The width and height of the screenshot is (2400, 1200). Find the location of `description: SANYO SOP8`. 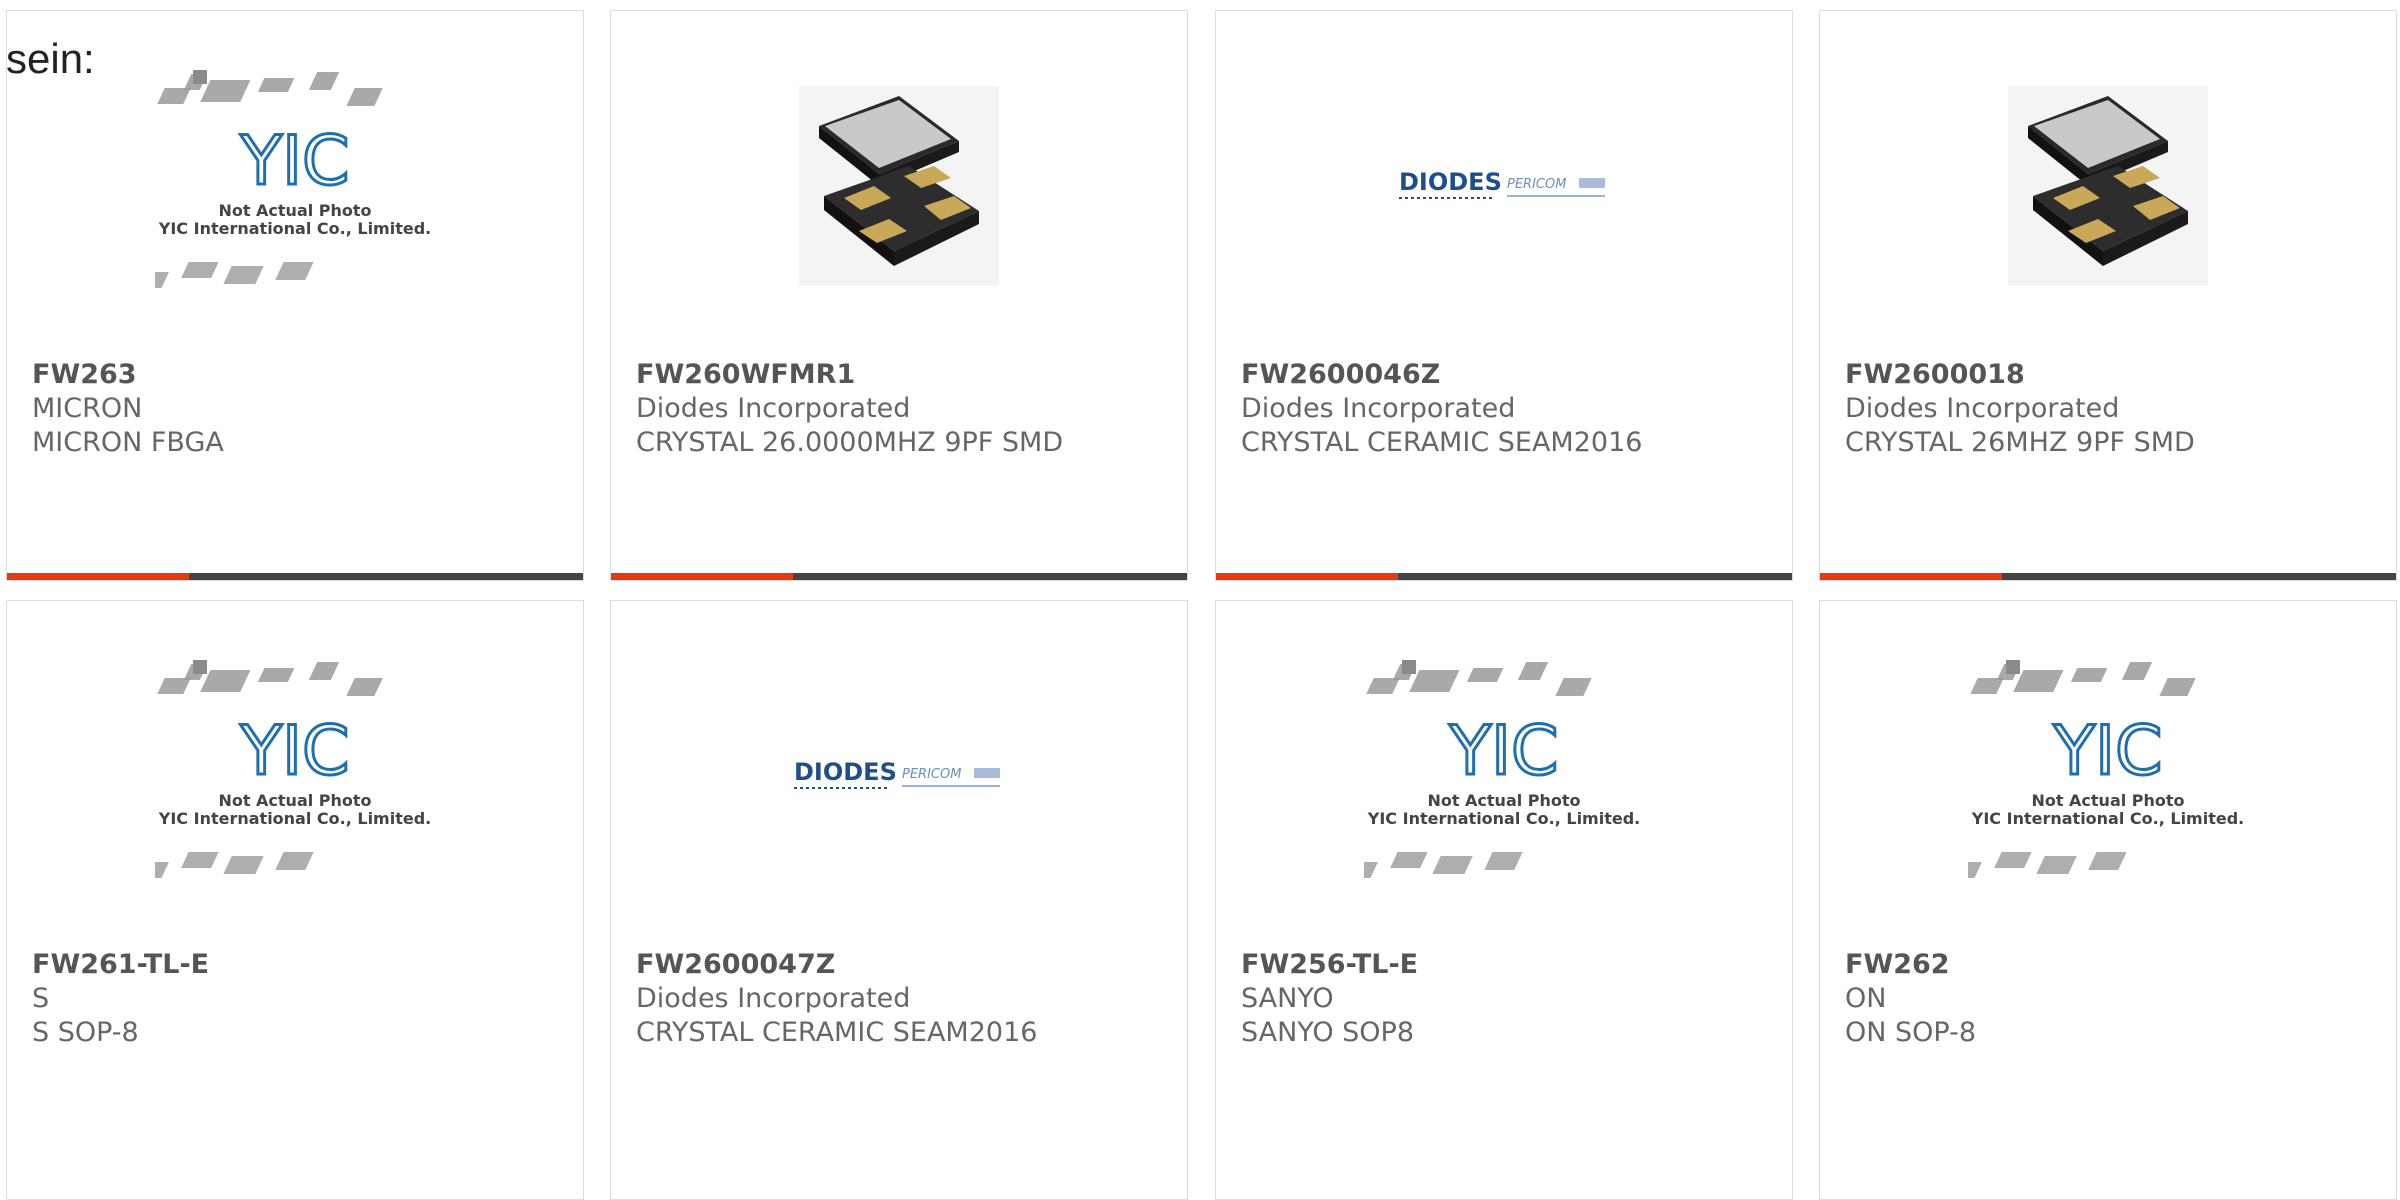

description: SANYO SOP8 is located at coordinates (1328, 1032).